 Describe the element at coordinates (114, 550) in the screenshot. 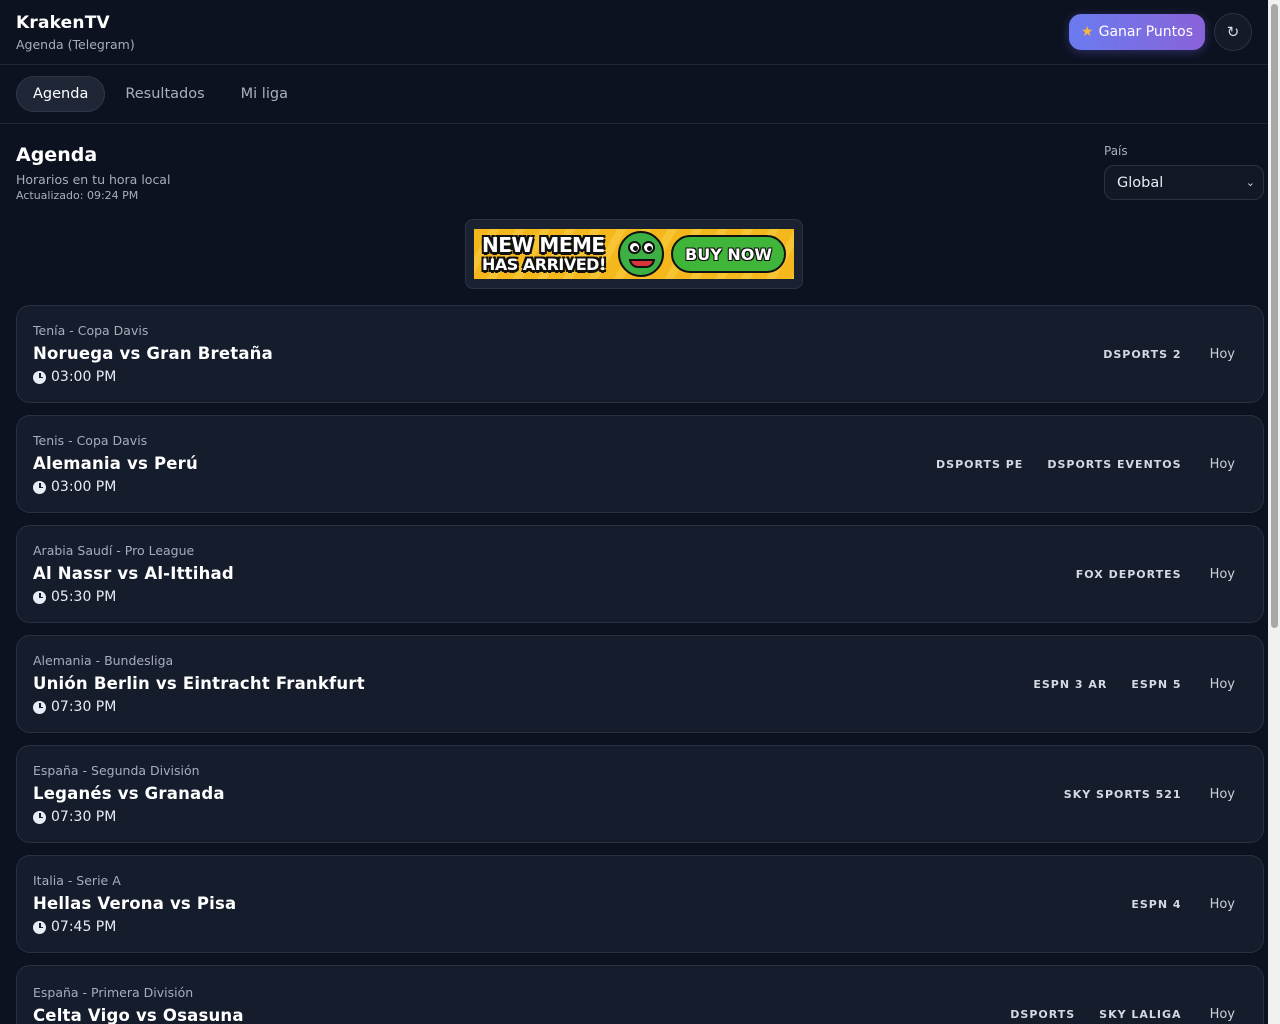

I see `event-league: Arabia Saudí - Pro League` at that location.